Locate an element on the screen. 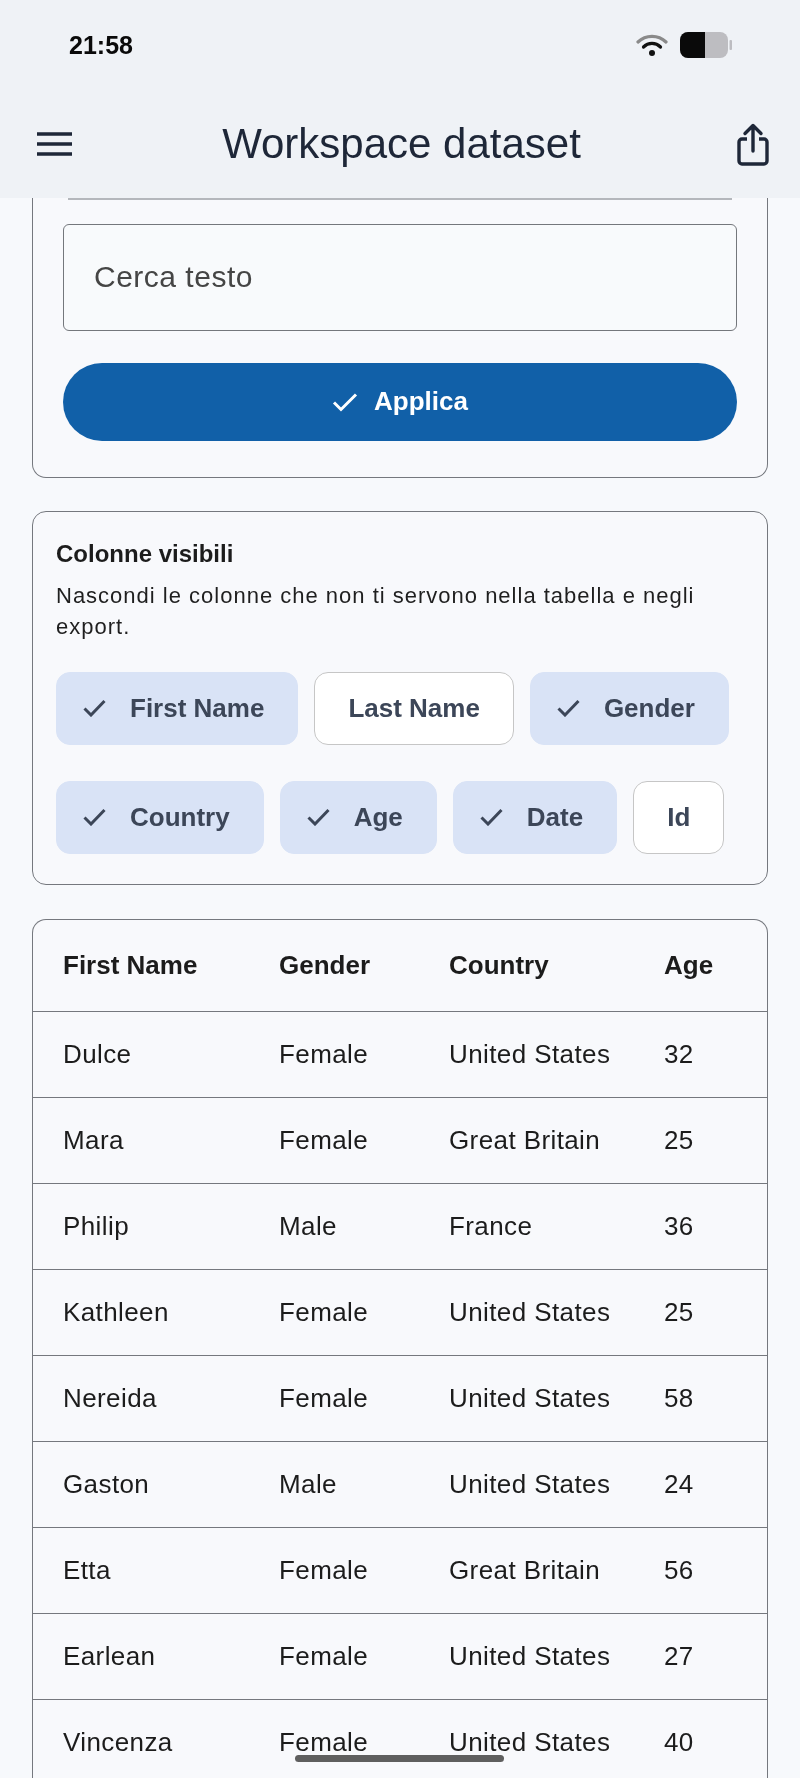 This screenshot has height=1778, width=800. table-cell-text: Etta is located at coordinates (87, 1570).